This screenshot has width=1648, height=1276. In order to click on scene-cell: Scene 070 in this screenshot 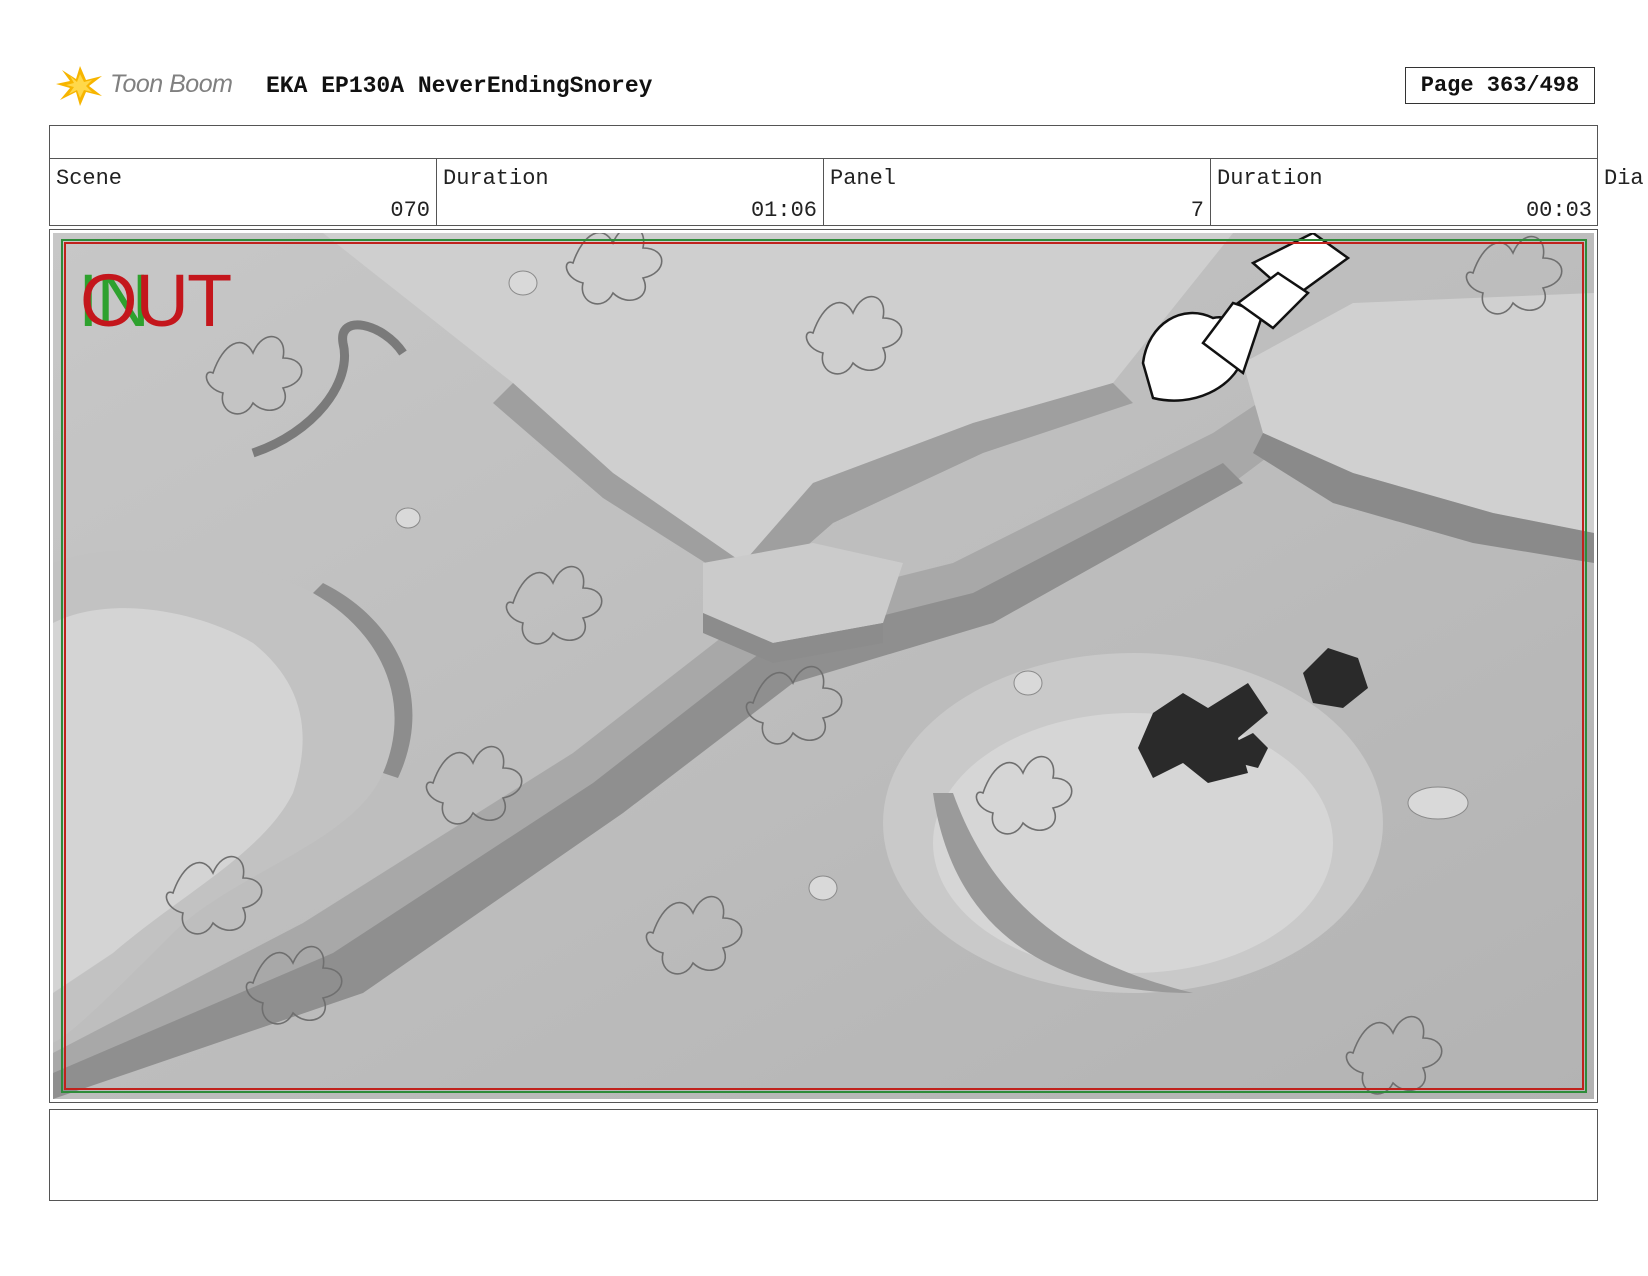, I will do `click(243, 191)`.